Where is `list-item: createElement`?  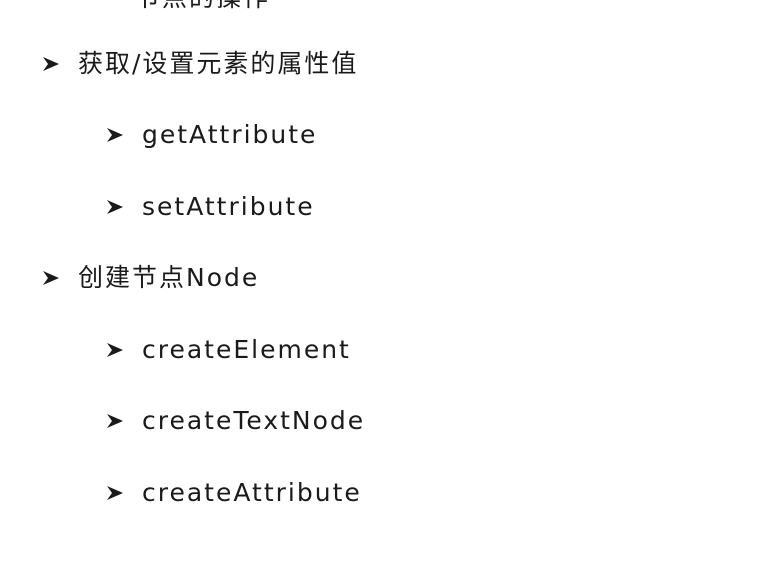
list-item: createElement is located at coordinates (227, 350).